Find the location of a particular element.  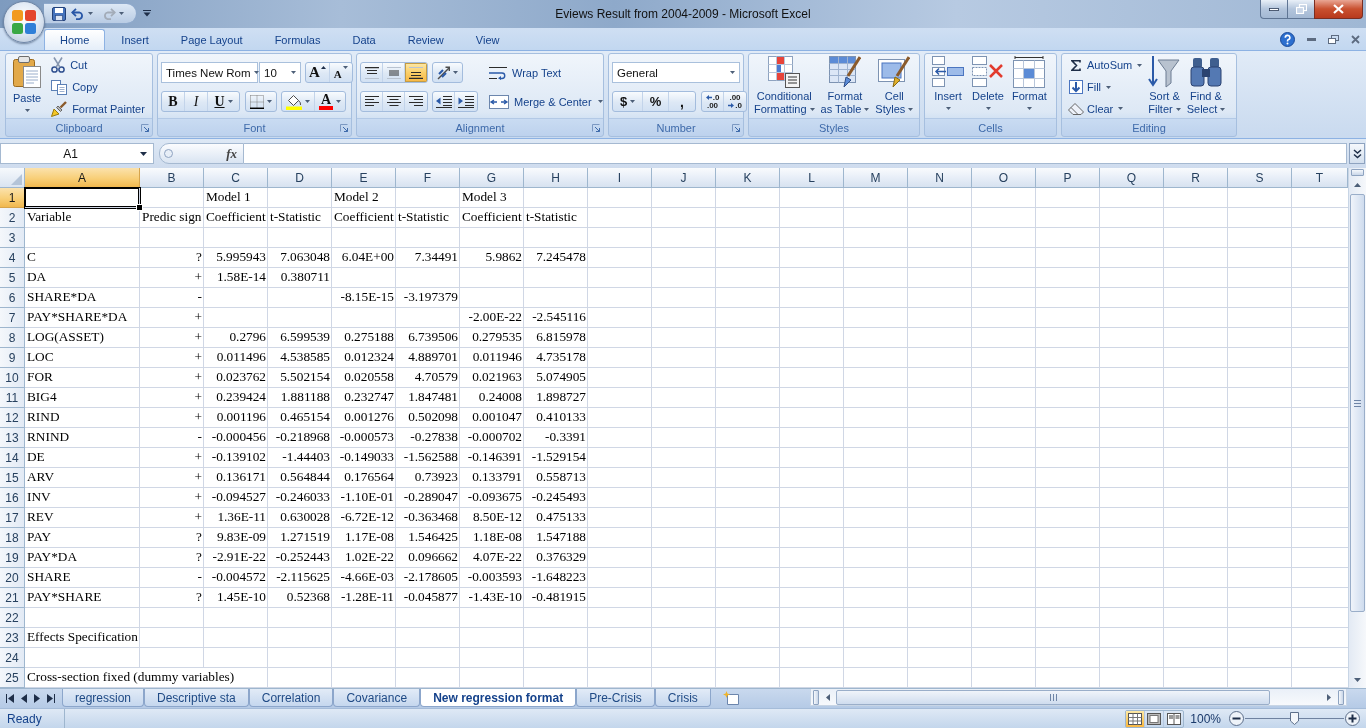

decrease-decimal-button: .00 .0 is located at coordinates (735, 101).